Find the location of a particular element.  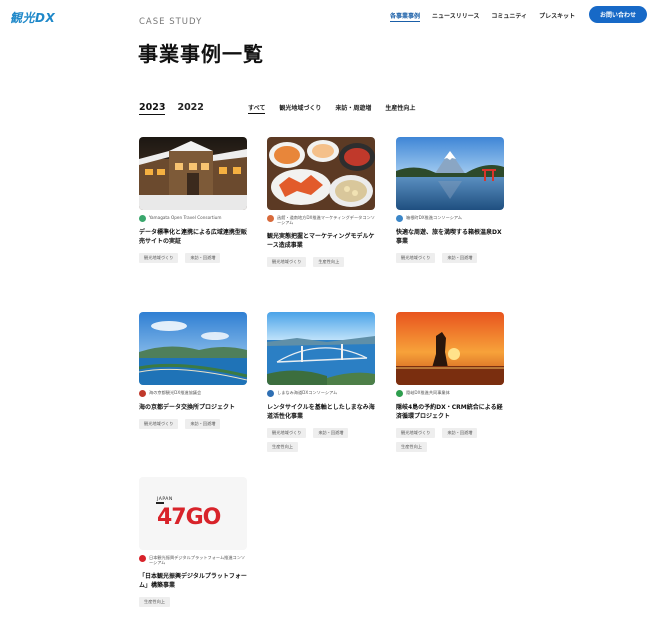

svg-text: 47GO is located at coordinates (189, 517).